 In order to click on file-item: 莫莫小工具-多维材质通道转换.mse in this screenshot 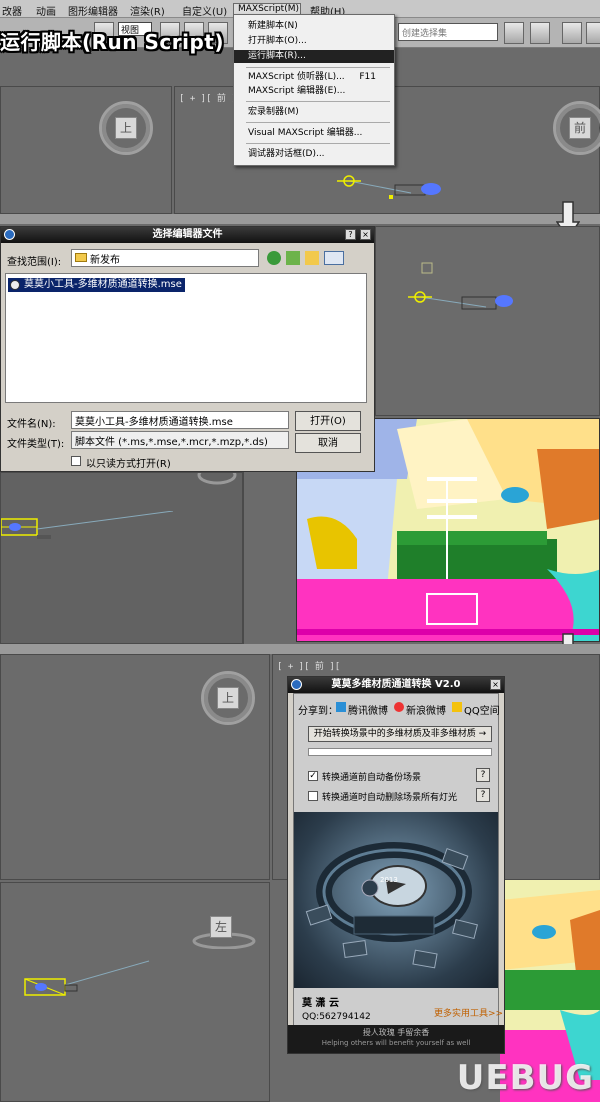, I will do `click(96, 285)`.